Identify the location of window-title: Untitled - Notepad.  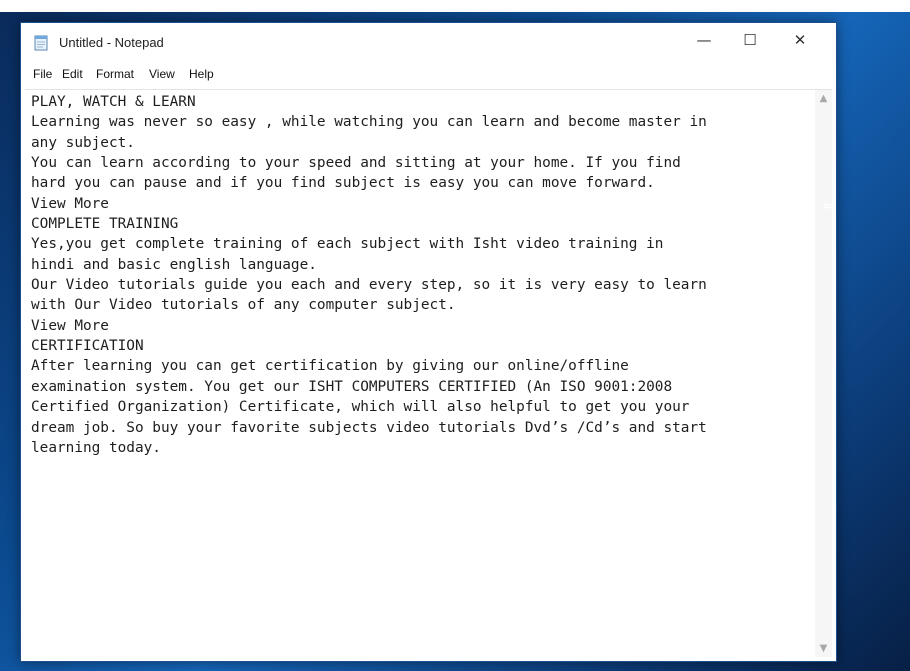
(111, 42).